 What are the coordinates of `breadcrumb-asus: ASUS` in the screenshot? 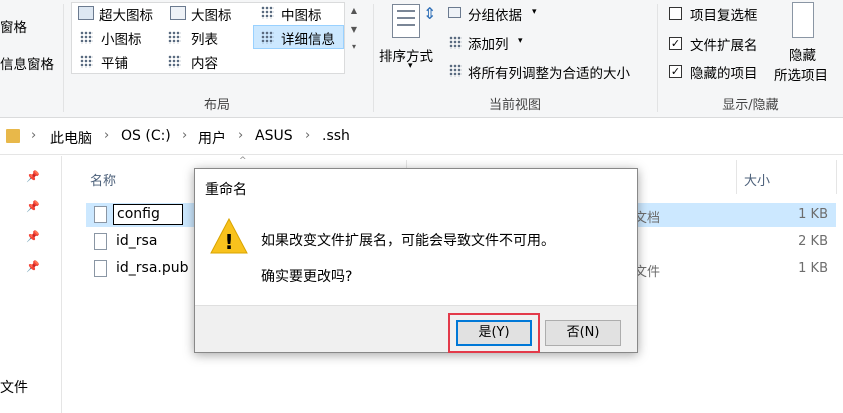 It's located at (274, 136).